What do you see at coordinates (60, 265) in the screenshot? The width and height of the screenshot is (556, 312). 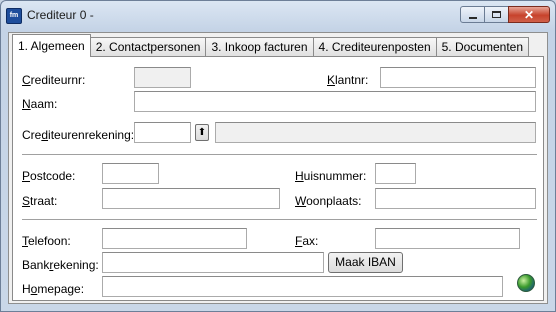 I see `bankrekening-label: Bankrekening:` at bounding box center [60, 265].